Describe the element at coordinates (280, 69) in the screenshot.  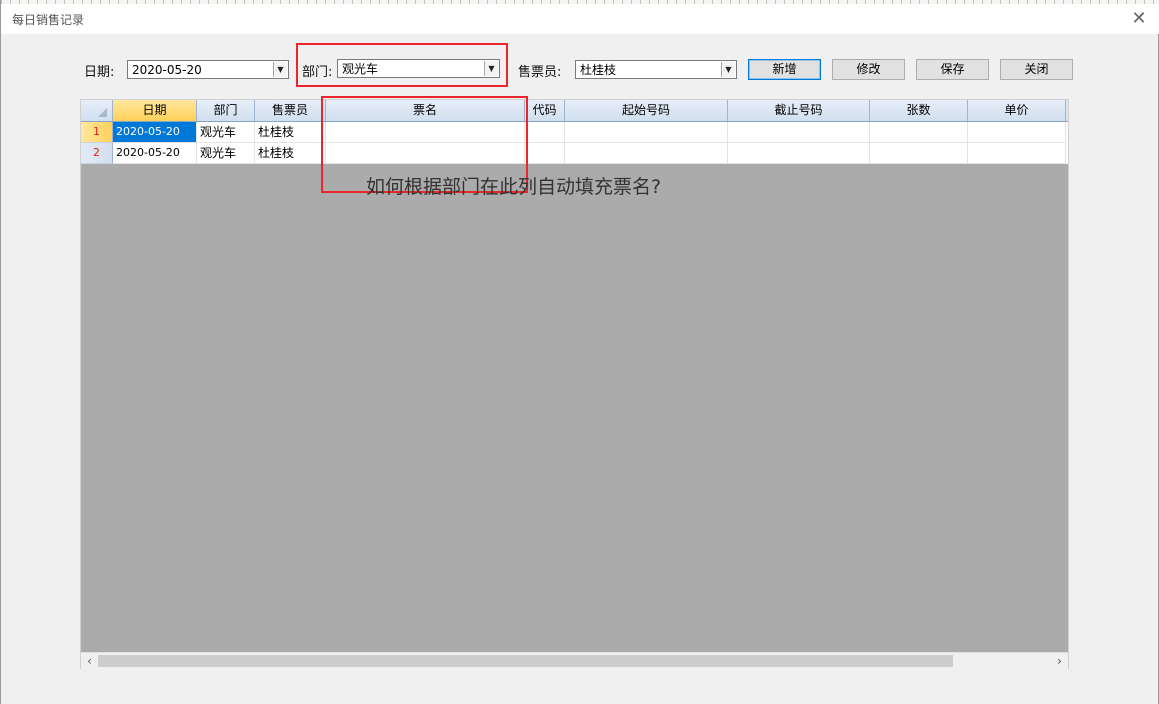
I see `date-dropdown-arrow-icon: ▼` at that location.